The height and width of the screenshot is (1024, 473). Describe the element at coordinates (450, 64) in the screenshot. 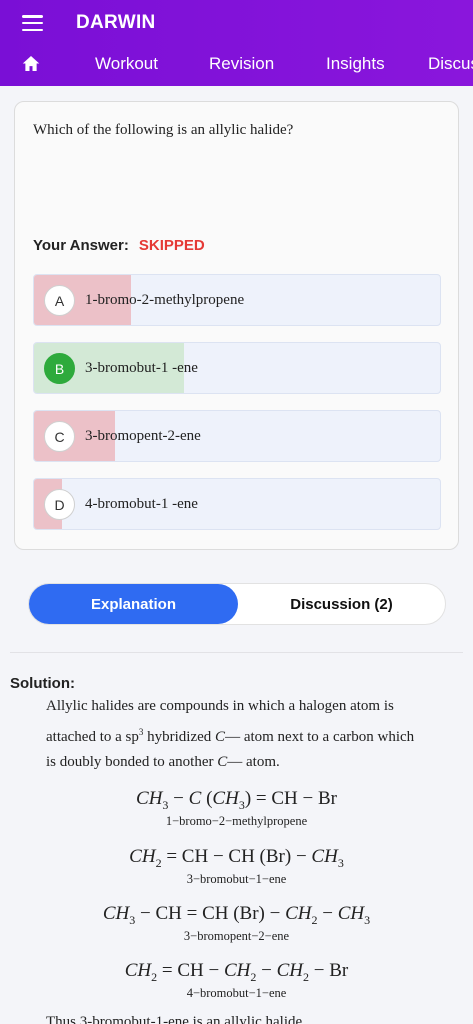

I see `tab-discuss: Discuss` at that location.